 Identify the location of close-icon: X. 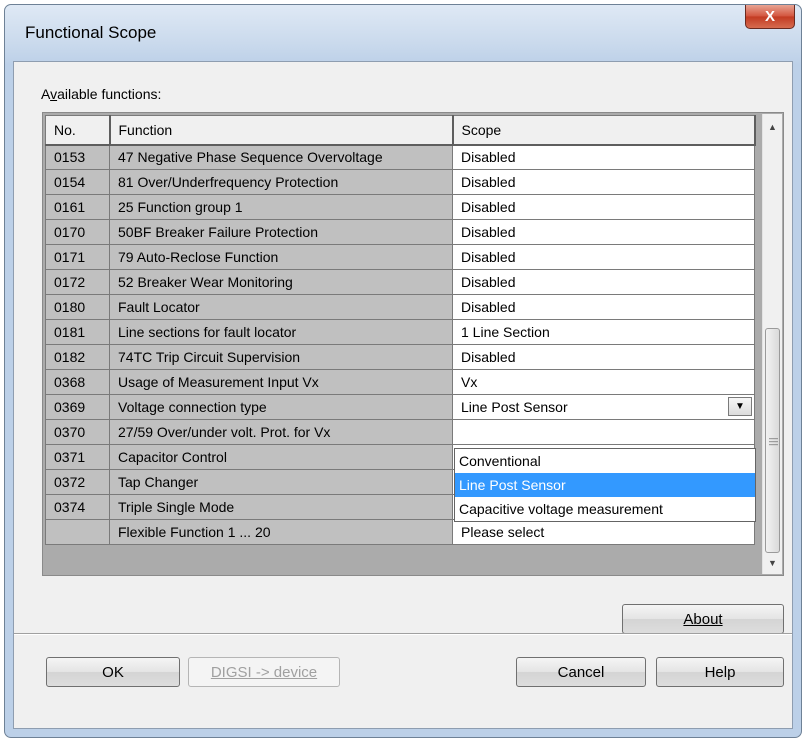
(769, 16).